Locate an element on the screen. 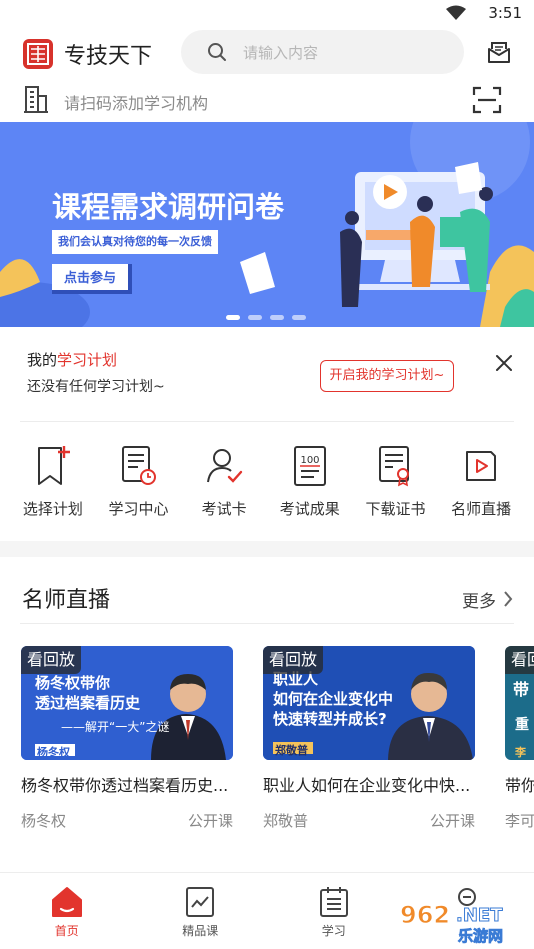 Image resolution: width=534 pixels, height=949 pixels. tab-label: 首页 is located at coordinates (66, 931).